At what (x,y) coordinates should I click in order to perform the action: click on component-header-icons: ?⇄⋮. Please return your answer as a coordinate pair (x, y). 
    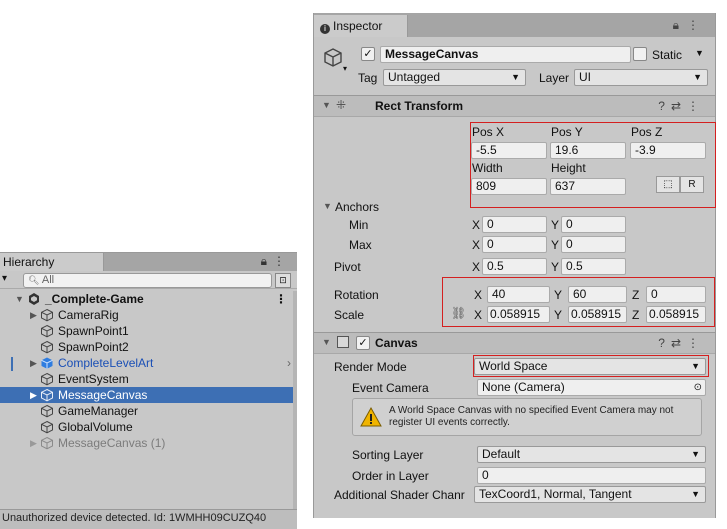
    Looking at the image, I should click on (681, 343).